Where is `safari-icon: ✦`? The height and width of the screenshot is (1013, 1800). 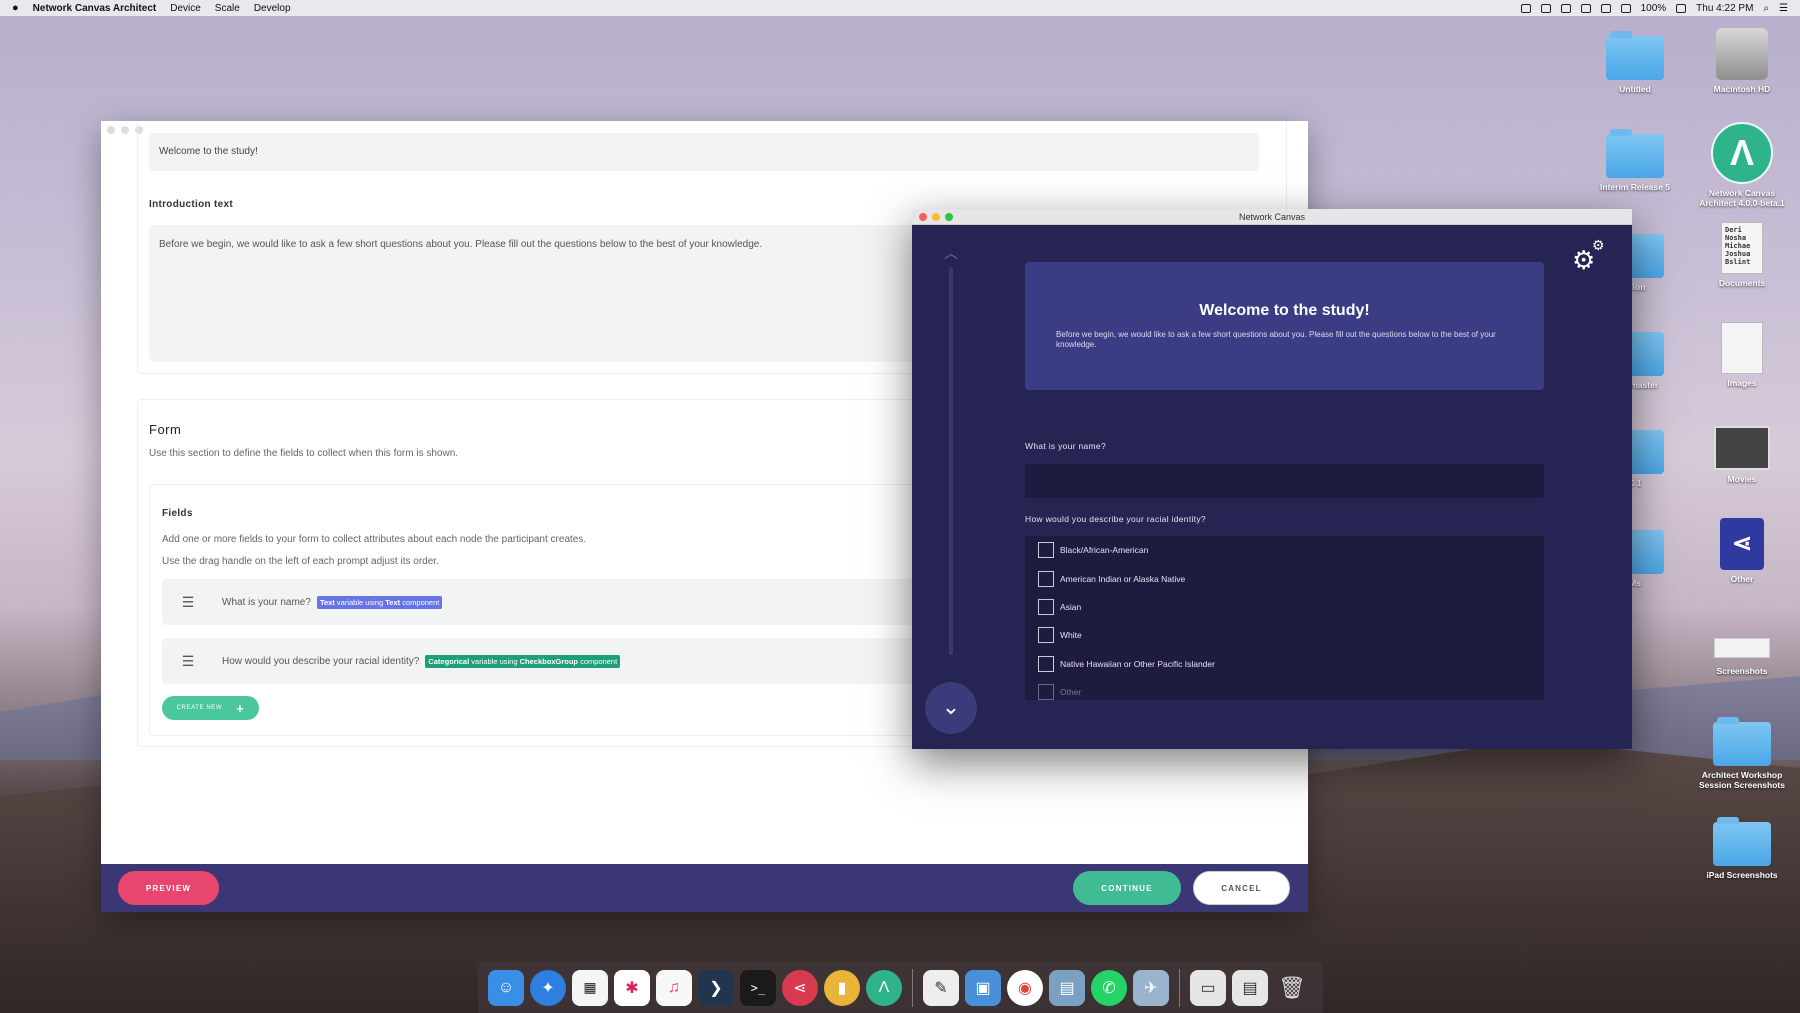 safari-icon: ✦ is located at coordinates (548, 987).